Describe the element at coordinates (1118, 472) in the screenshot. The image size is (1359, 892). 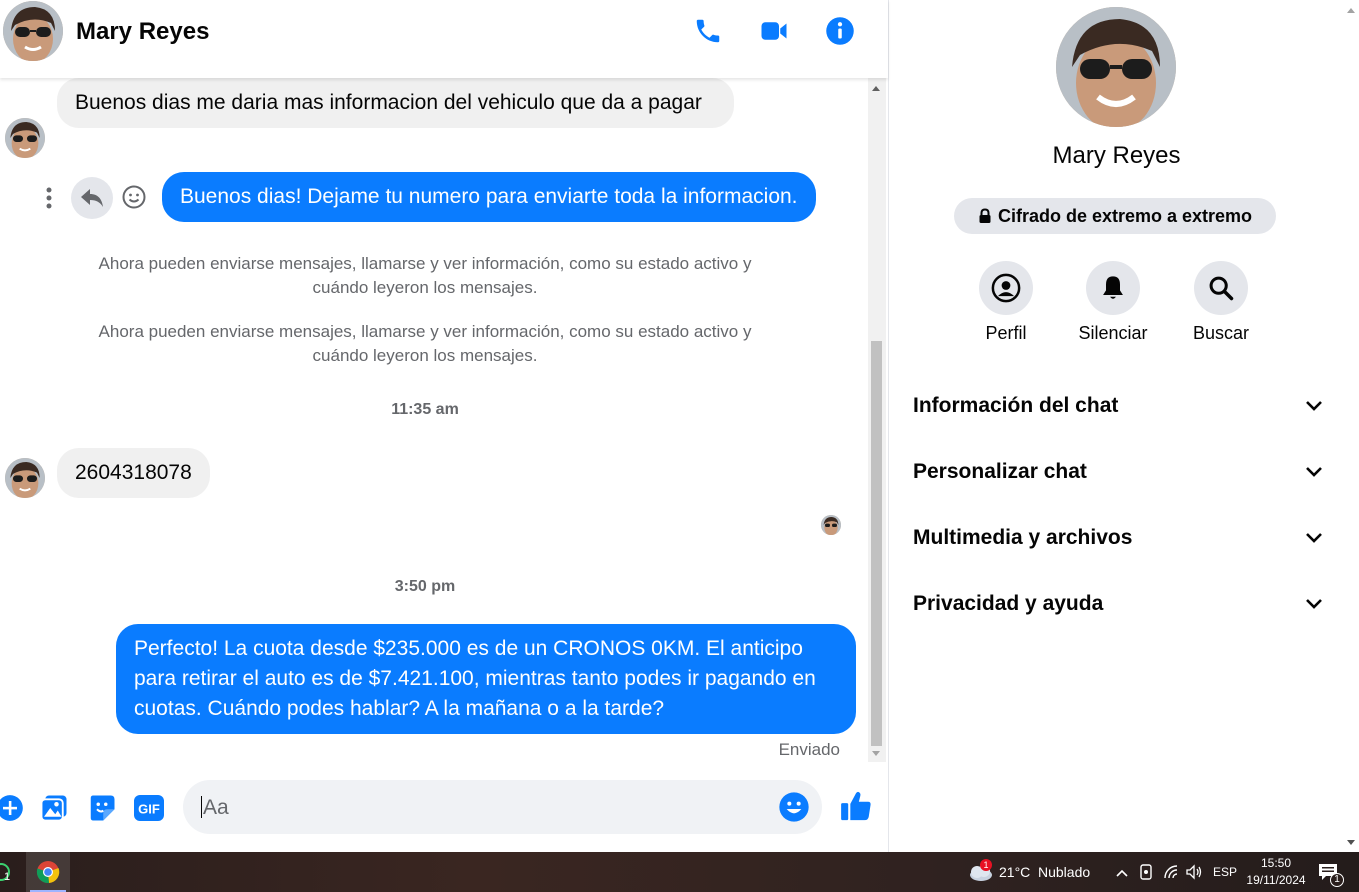
I see `section-customize-chat: Personalizar chat` at that location.